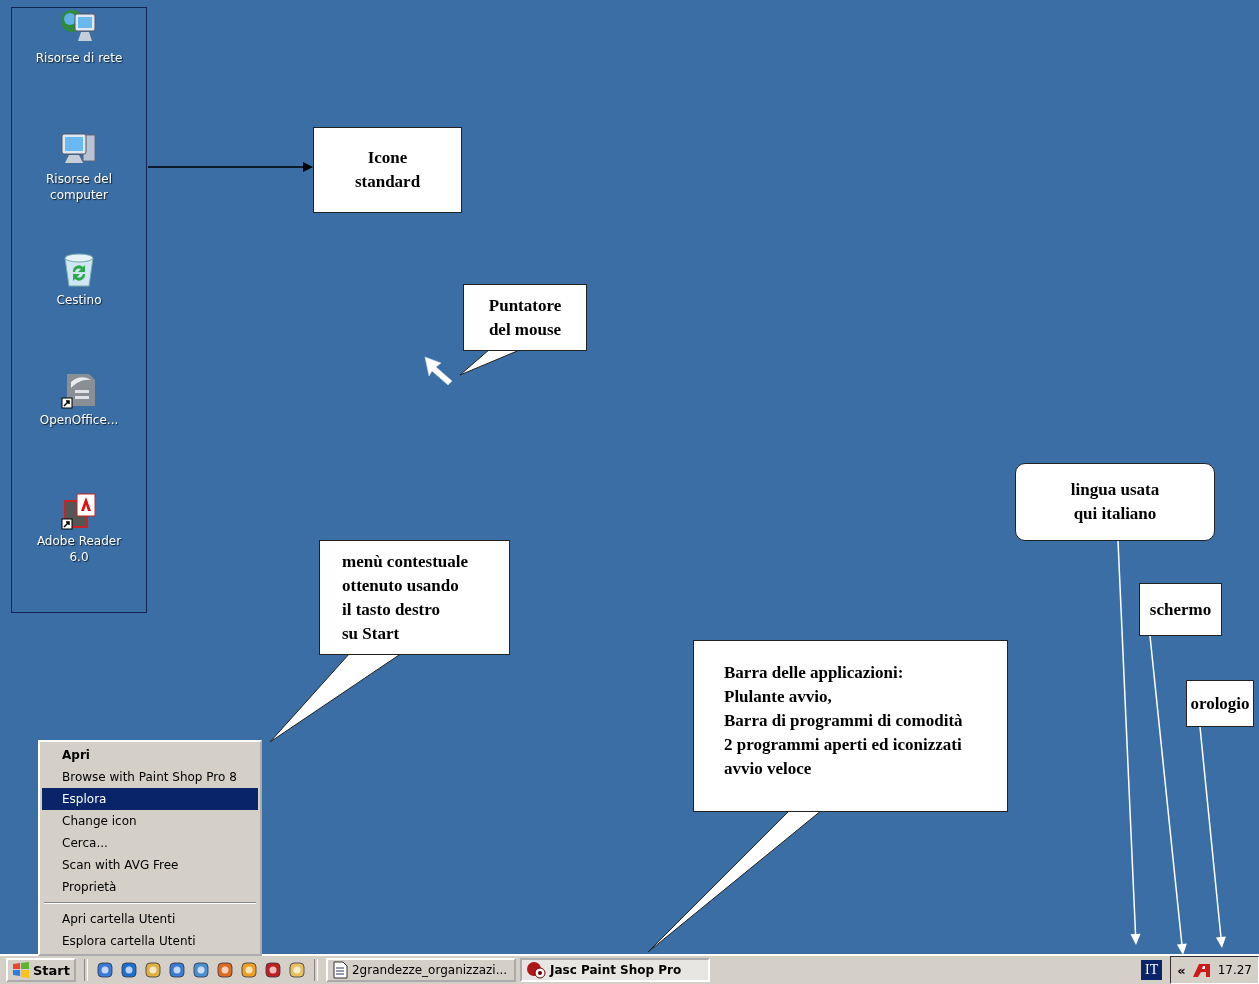 This screenshot has height=984, width=1259. Describe the element at coordinates (79, 58) in the screenshot. I see `icon-label: Risorse di rete` at that location.